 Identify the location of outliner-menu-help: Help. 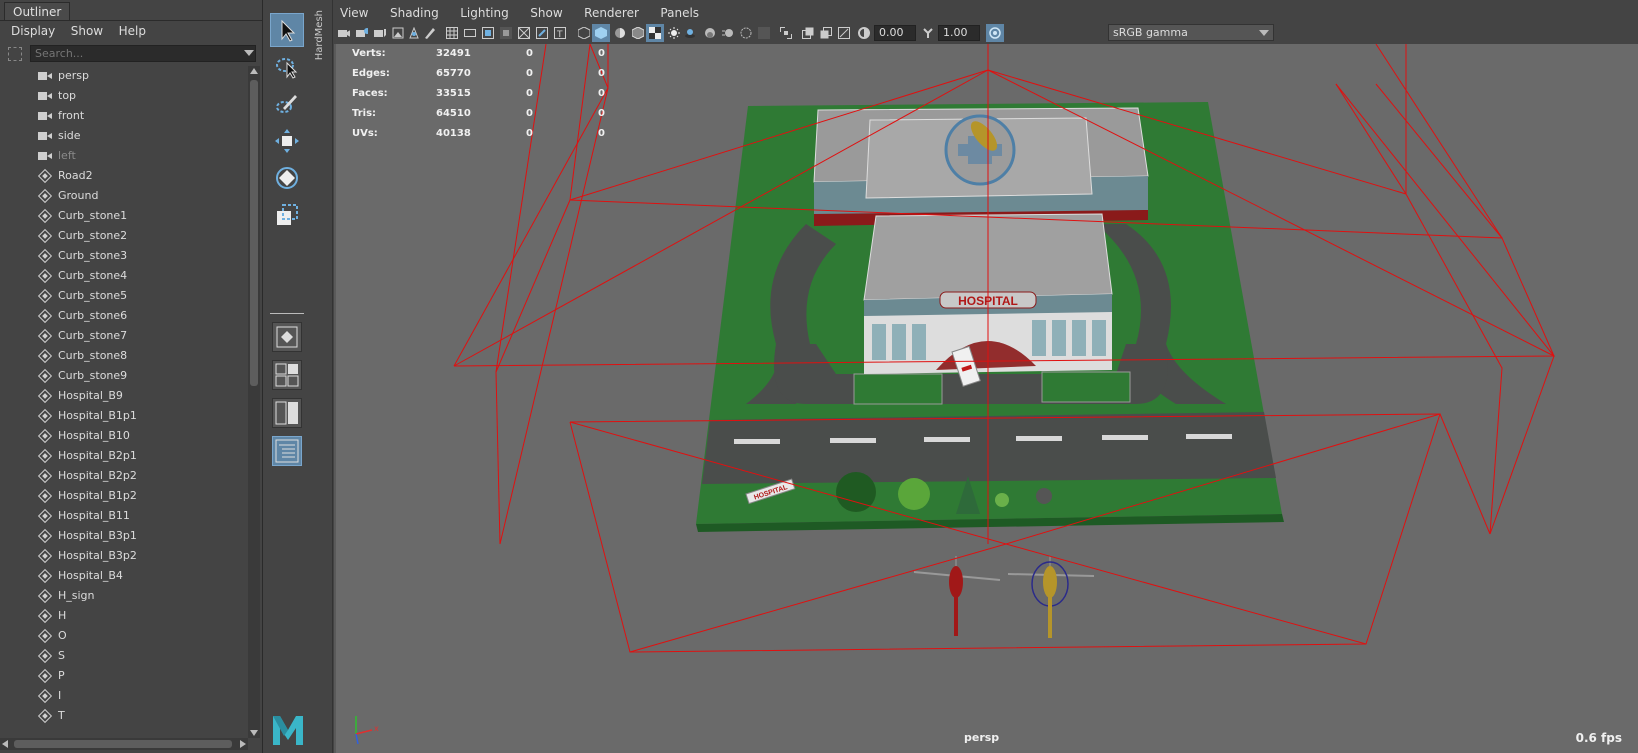
(132, 31).